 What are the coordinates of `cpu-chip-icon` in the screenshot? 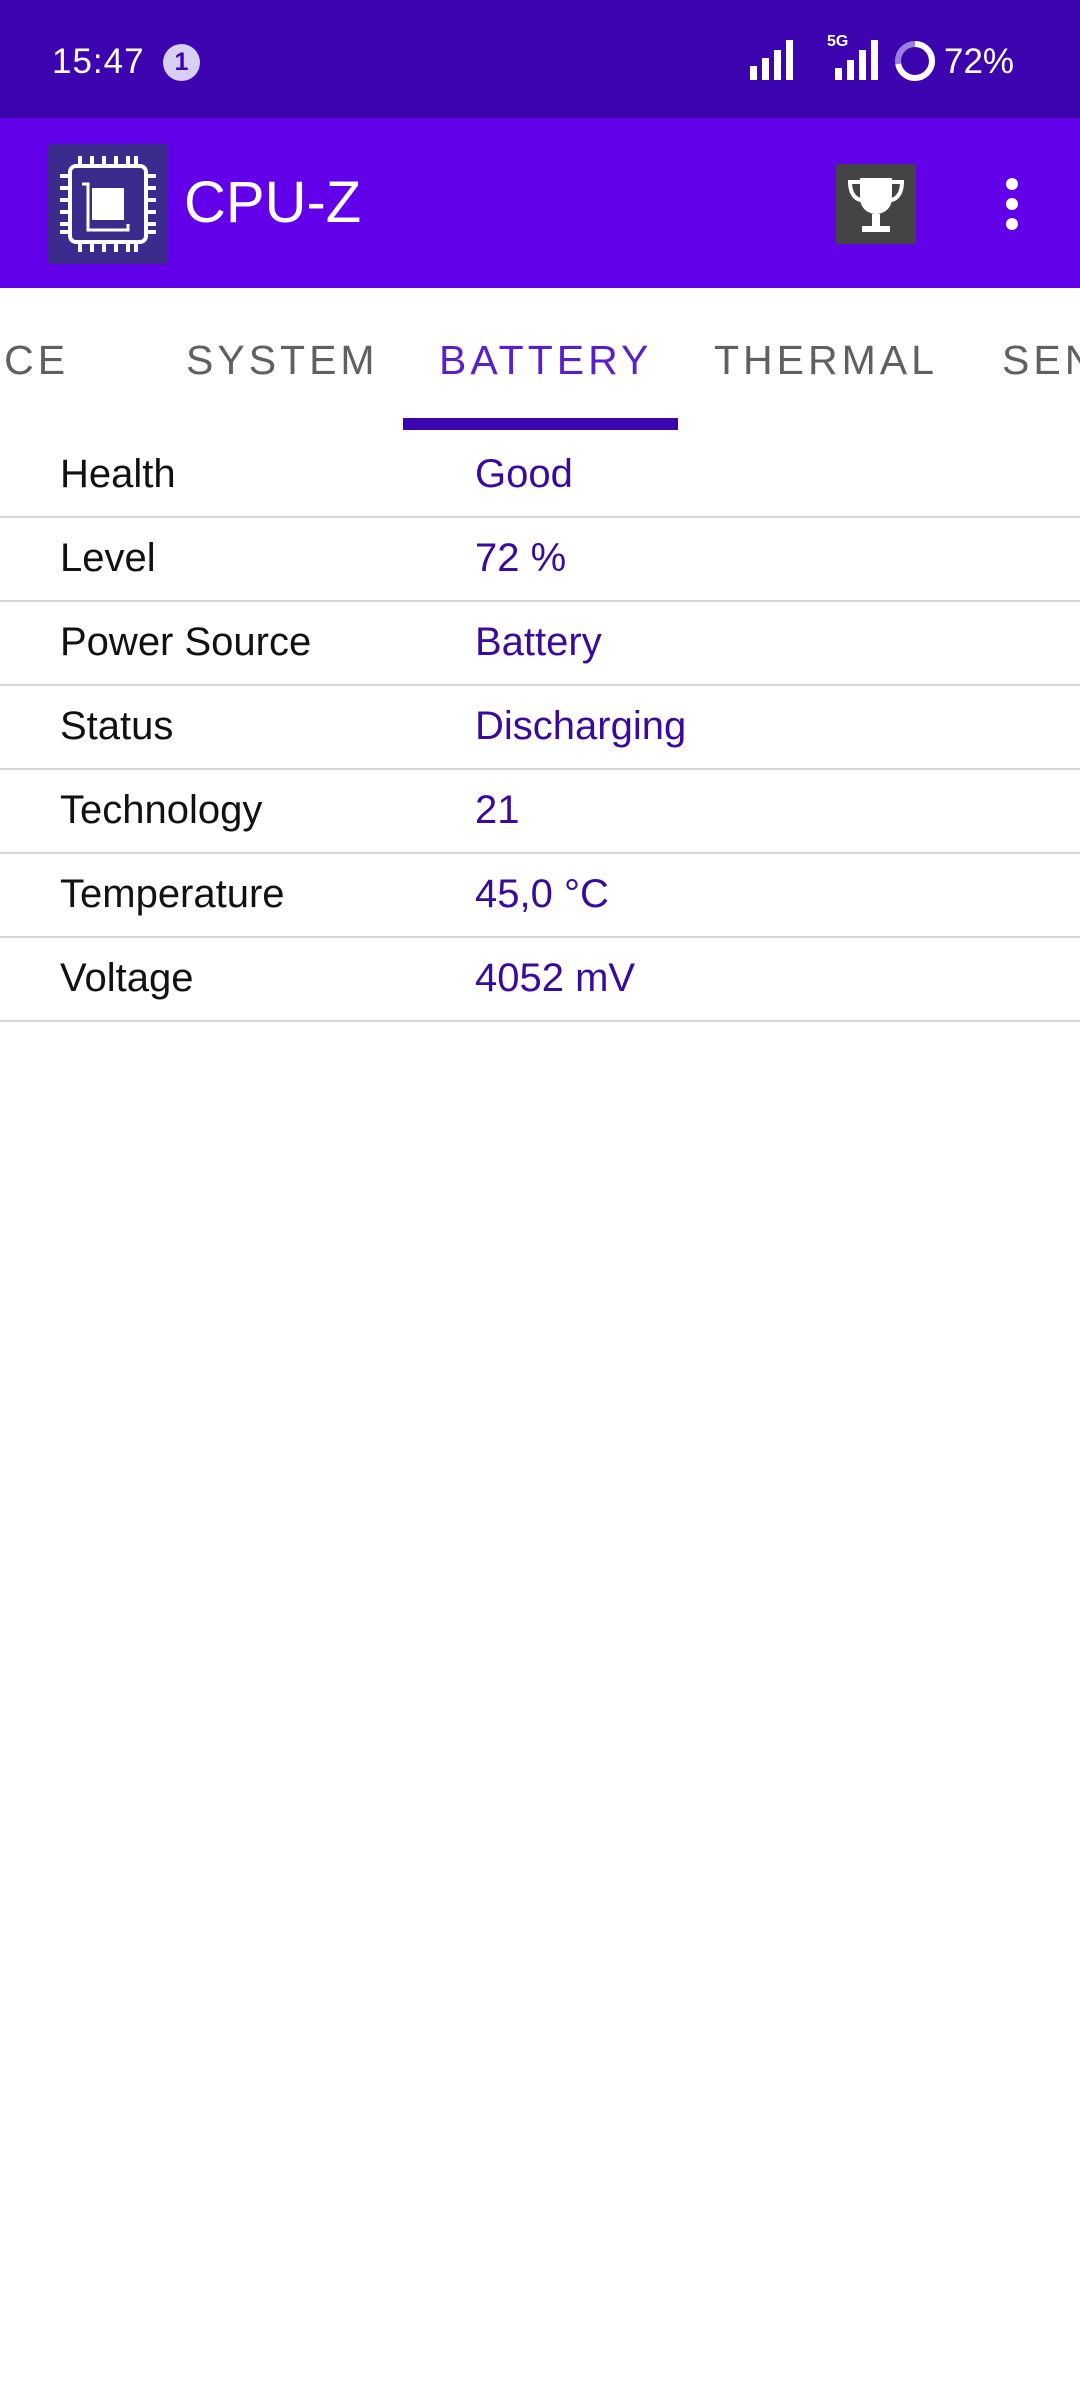 It's located at (108, 204).